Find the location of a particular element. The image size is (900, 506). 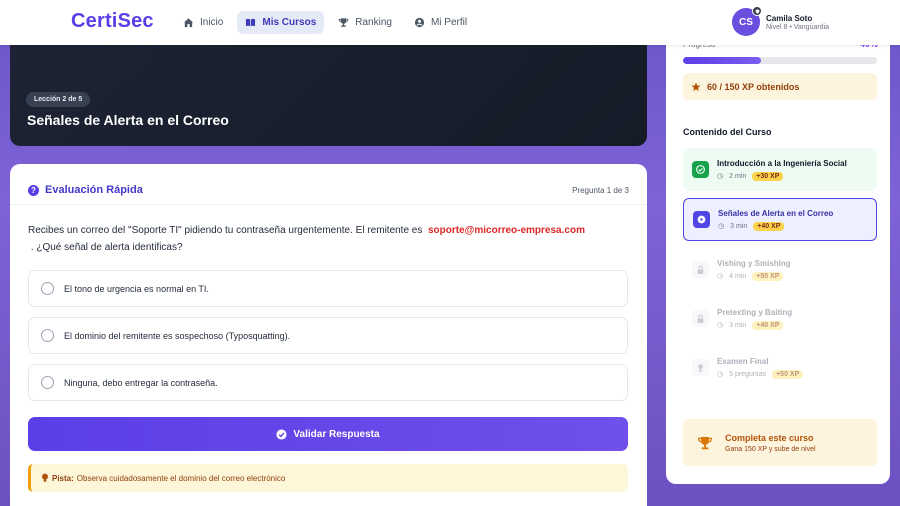

lesson-name: Pretexting y Baiting is located at coordinates (755, 312).